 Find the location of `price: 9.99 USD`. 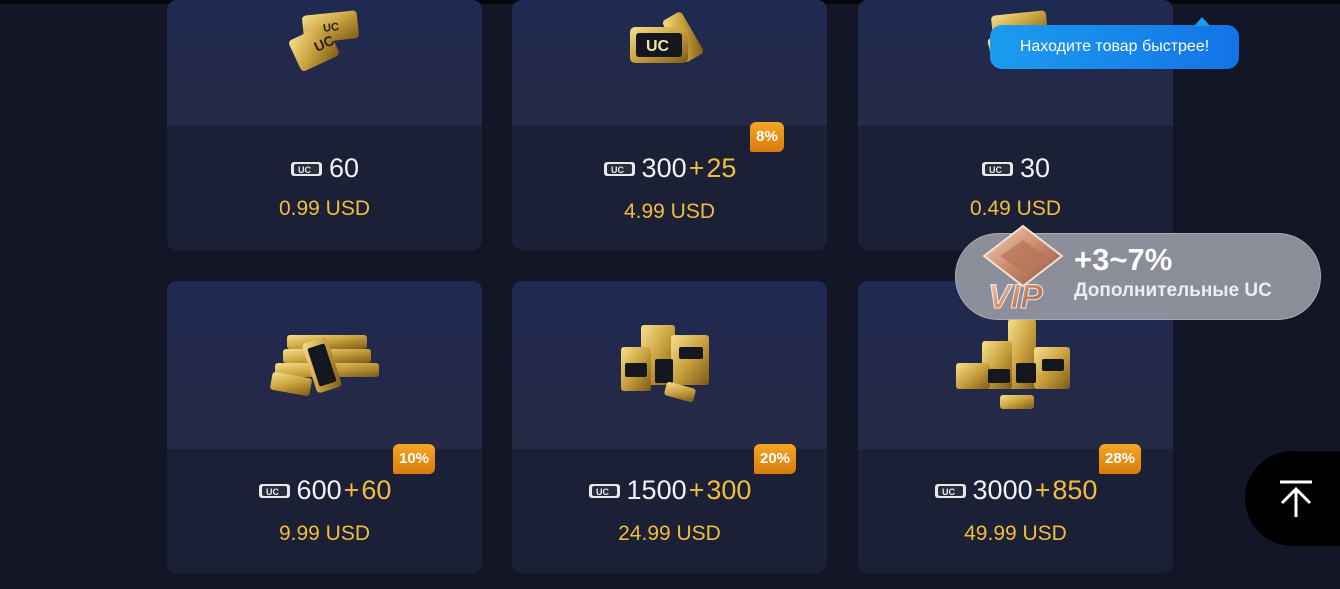

price: 9.99 USD is located at coordinates (324, 533).